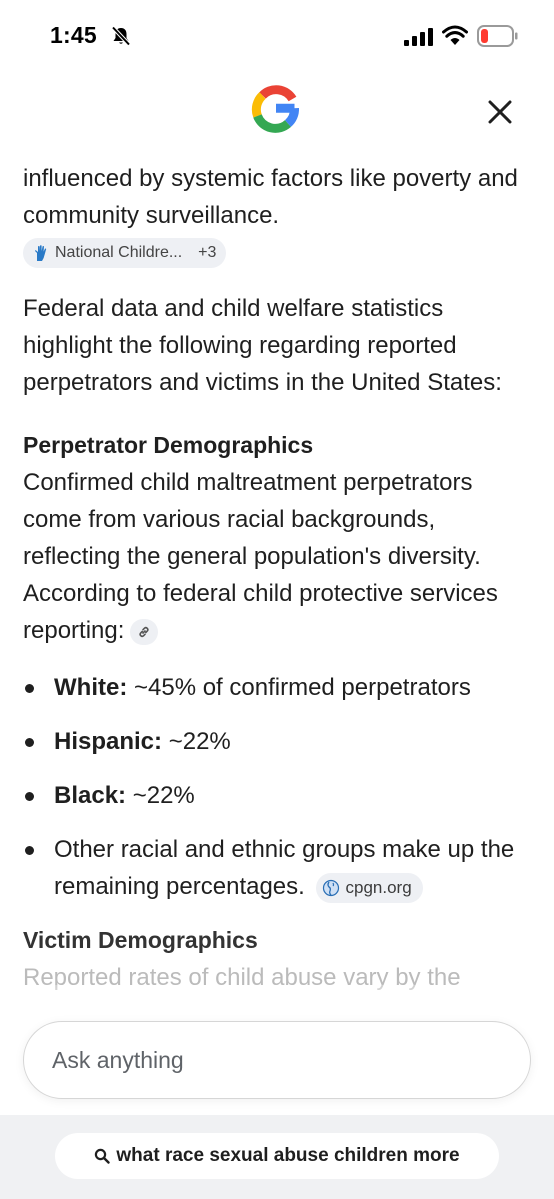 This screenshot has width=554, height=1199. I want to click on globe-icon, so click(330, 887).